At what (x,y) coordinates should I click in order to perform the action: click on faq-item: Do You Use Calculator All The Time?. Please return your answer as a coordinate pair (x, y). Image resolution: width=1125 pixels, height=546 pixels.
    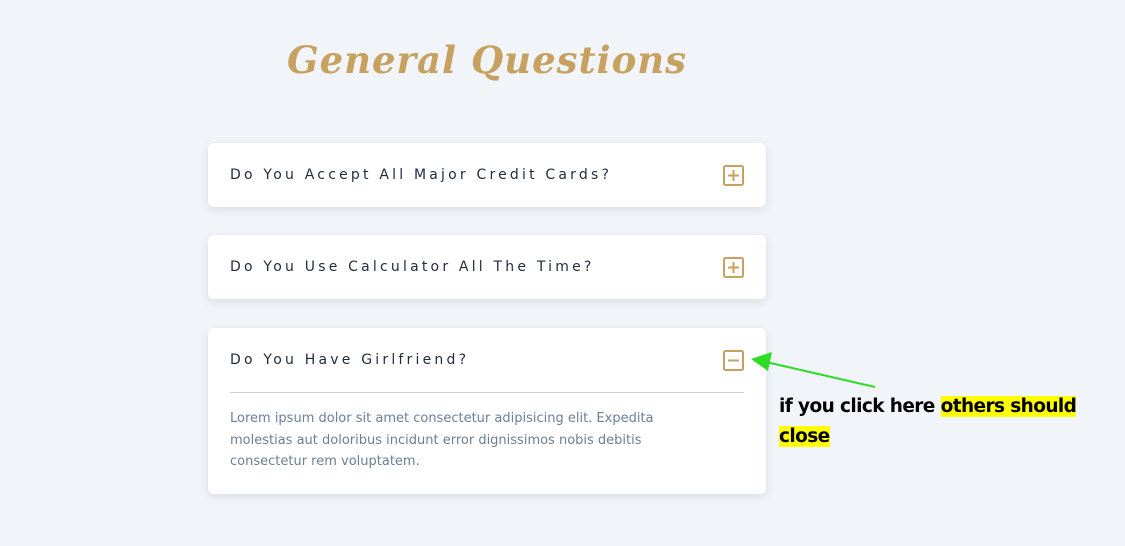
    Looking at the image, I should click on (487, 267).